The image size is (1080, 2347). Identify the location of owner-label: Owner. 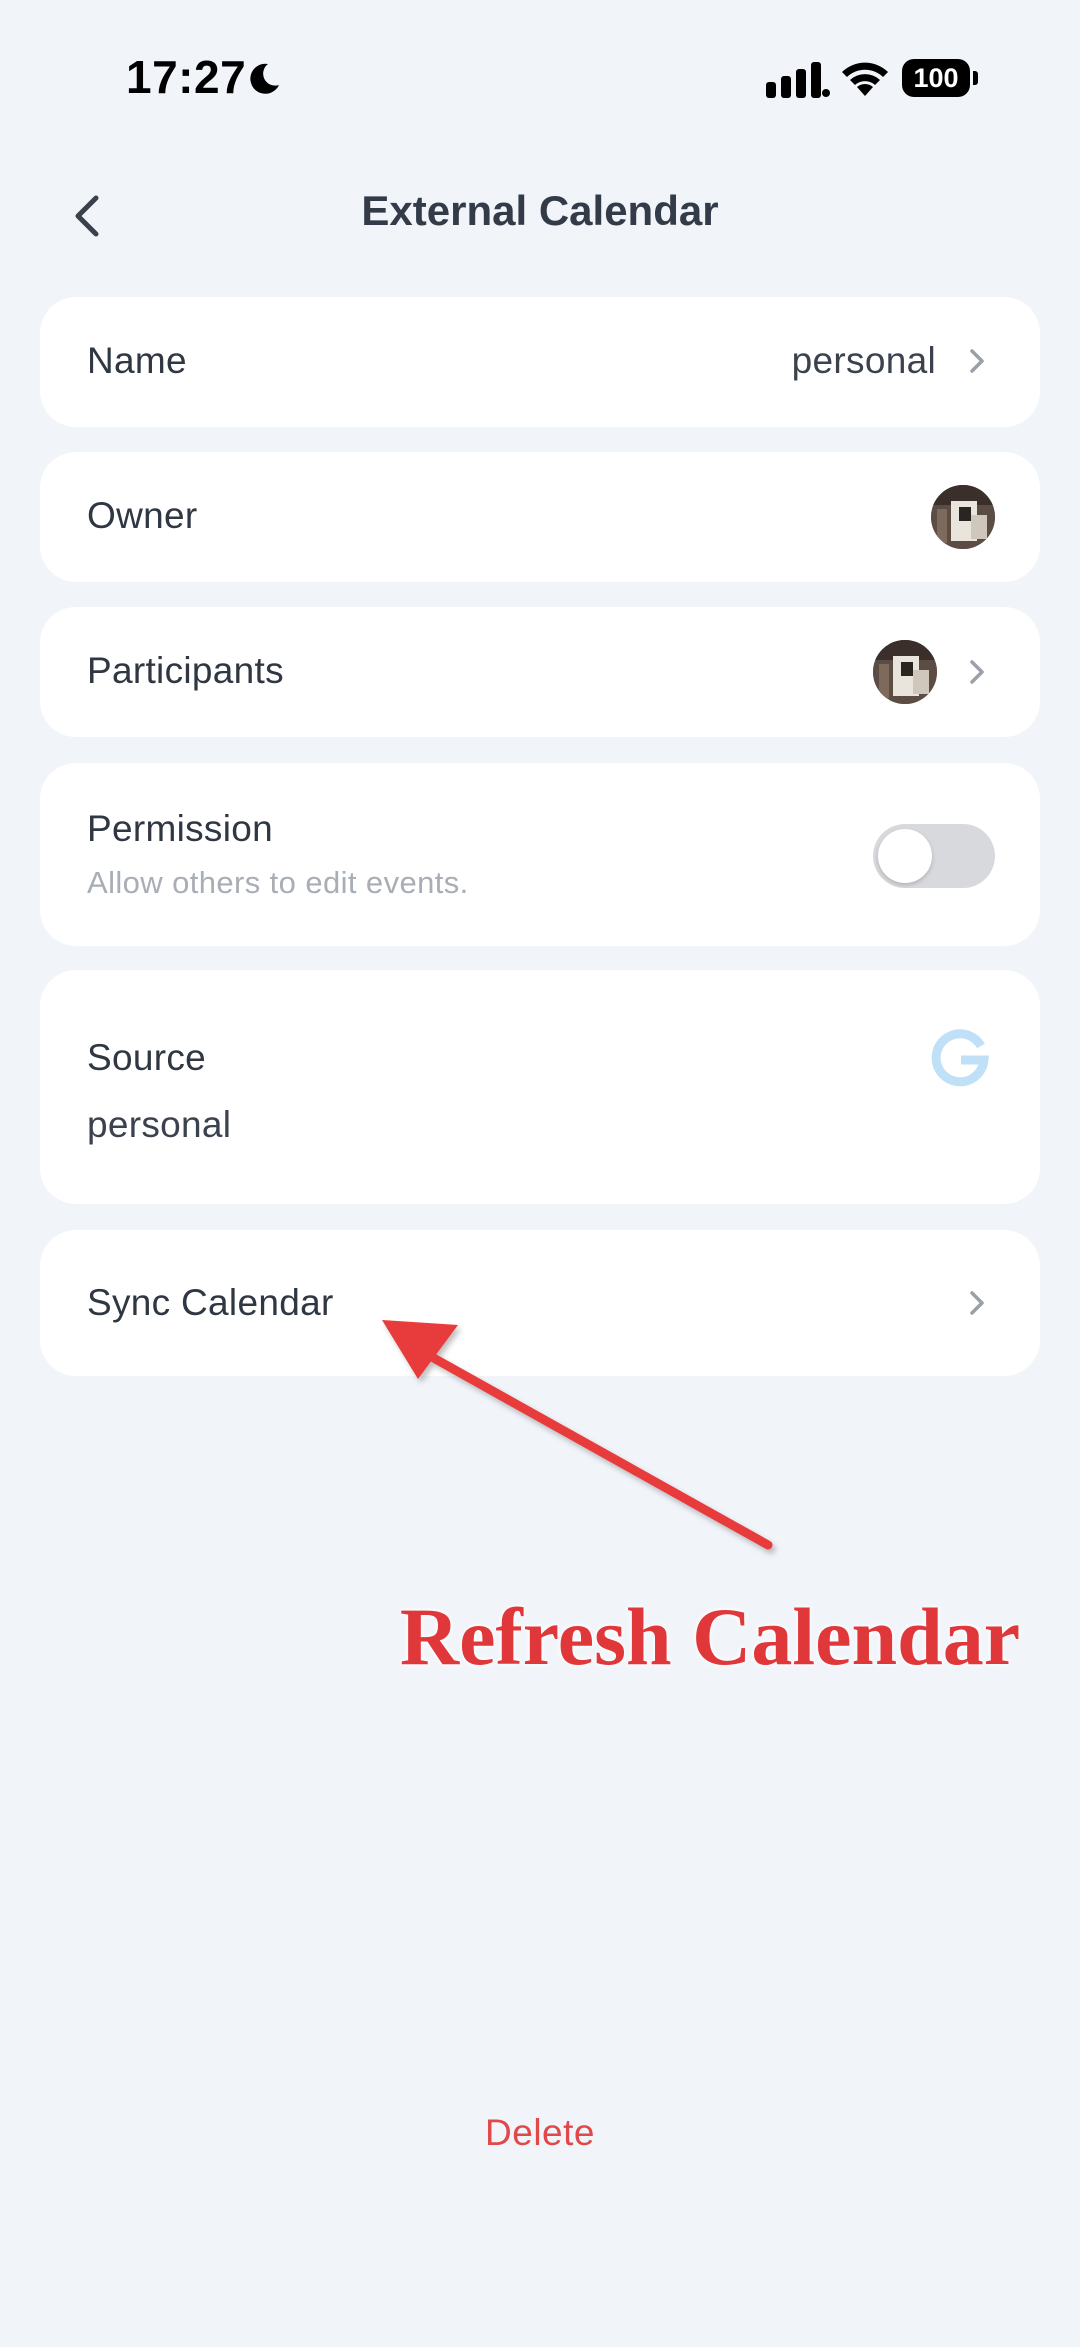
(142, 515).